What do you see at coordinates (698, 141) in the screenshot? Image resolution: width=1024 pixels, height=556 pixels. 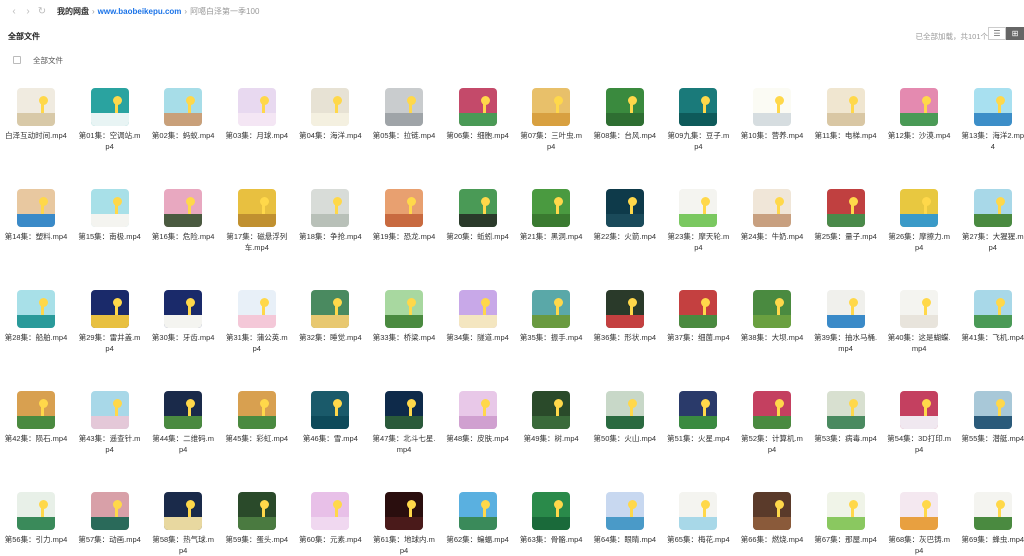 I see `file-name: 第09九集：豆子.mp4` at bounding box center [698, 141].